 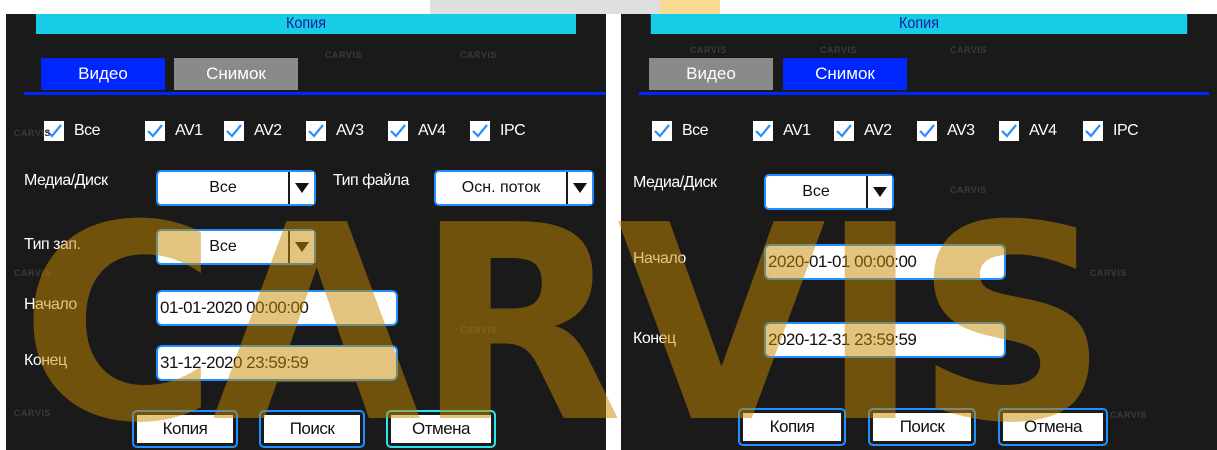 I want to click on start-datetime-field: 2020-01-01 00:00:00, so click(x=885, y=262).